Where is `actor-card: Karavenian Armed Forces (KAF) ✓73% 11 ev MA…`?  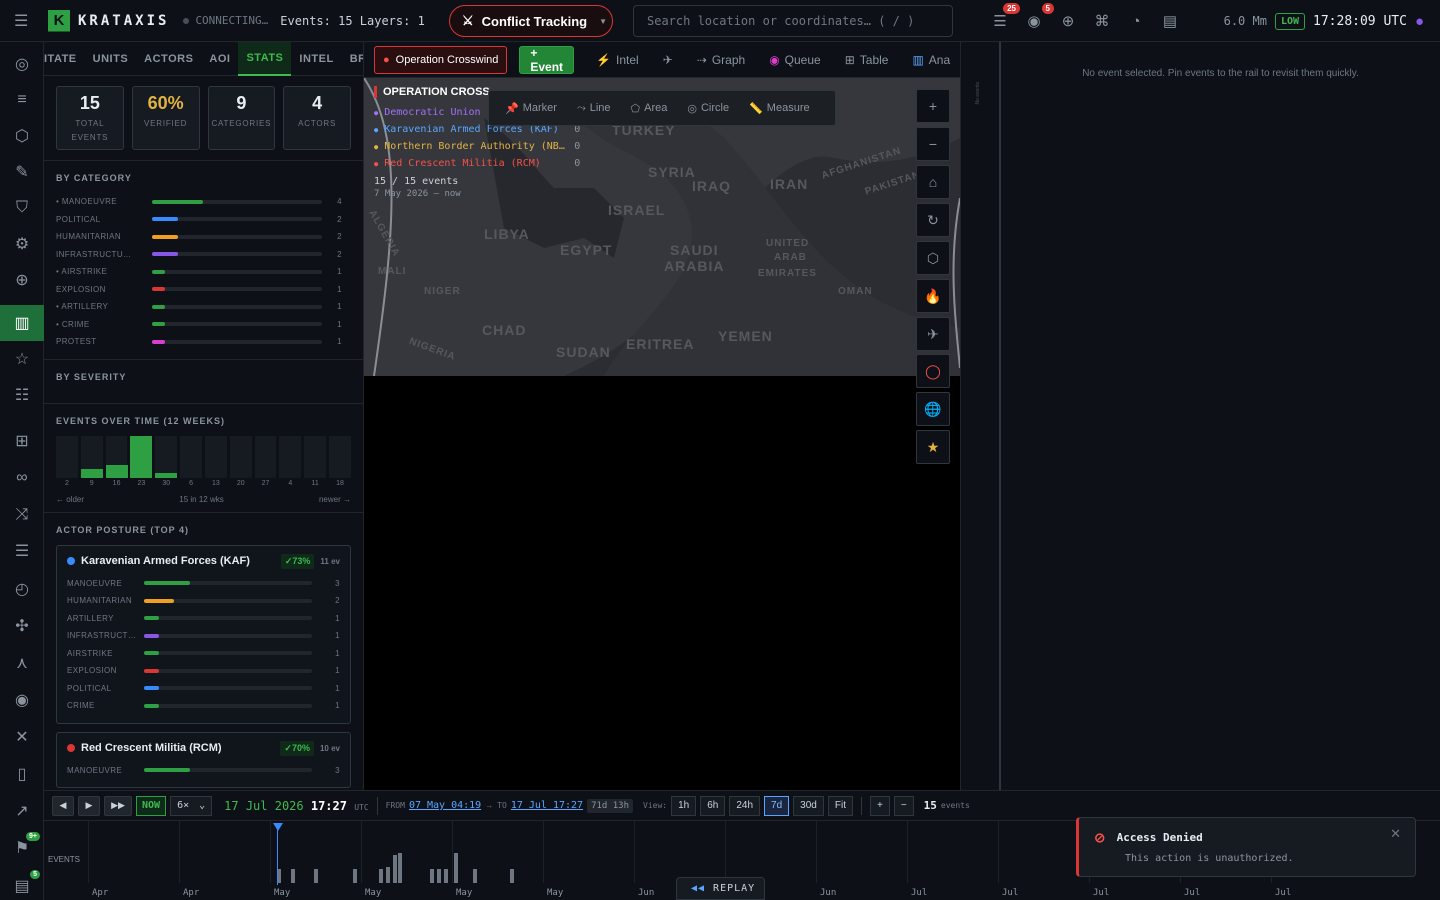 actor-card: Karavenian Armed Forces (KAF) ✓73% 11 ev MA… is located at coordinates (203, 634).